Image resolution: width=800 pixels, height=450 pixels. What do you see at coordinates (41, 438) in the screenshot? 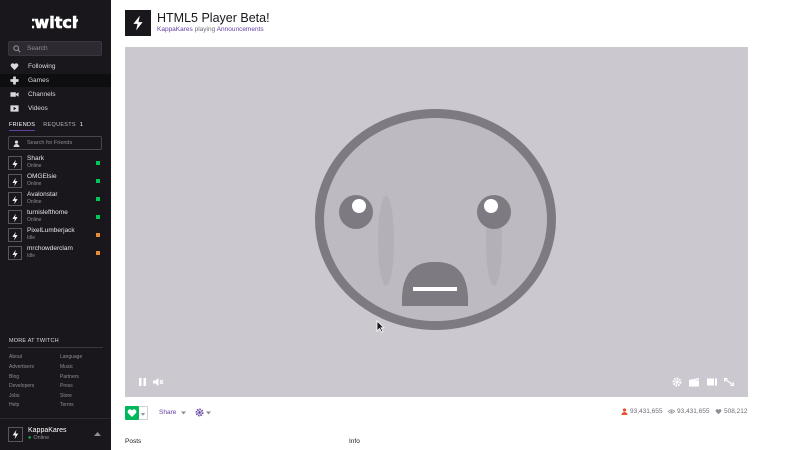
I see `user-status-text: Online` at bounding box center [41, 438].